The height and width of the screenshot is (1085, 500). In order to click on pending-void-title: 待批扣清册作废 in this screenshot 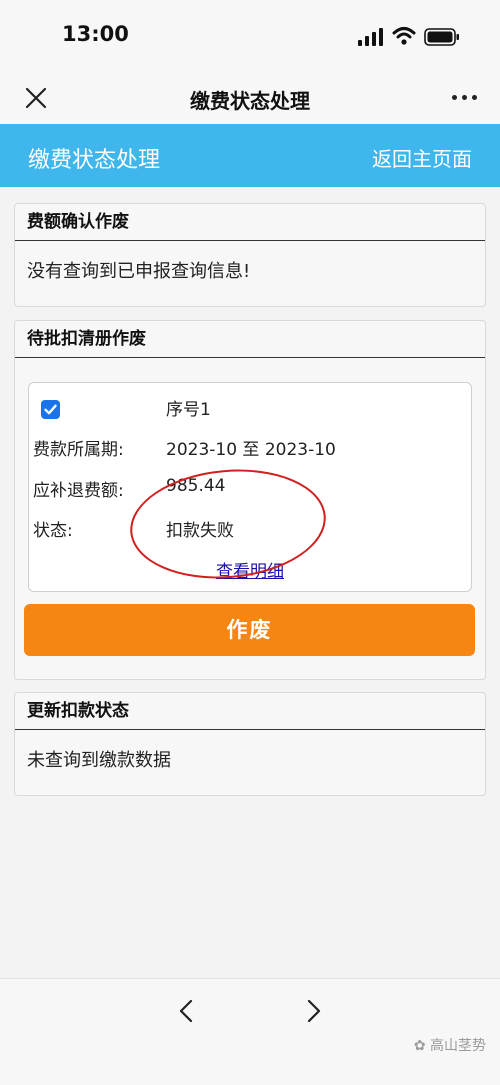, I will do `click(250, 339)`.